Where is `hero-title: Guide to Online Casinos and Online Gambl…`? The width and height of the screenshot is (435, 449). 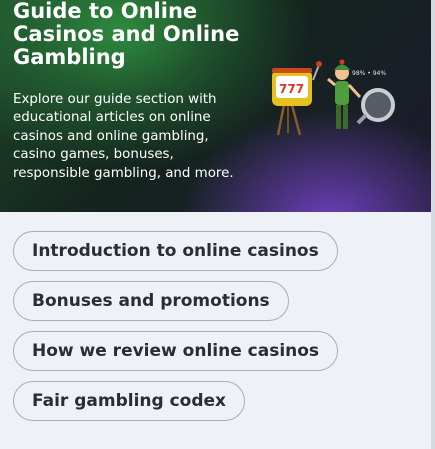
hero-title: Guide to Online Casinos and Online Gambl… is located at coordinates (138, 34).